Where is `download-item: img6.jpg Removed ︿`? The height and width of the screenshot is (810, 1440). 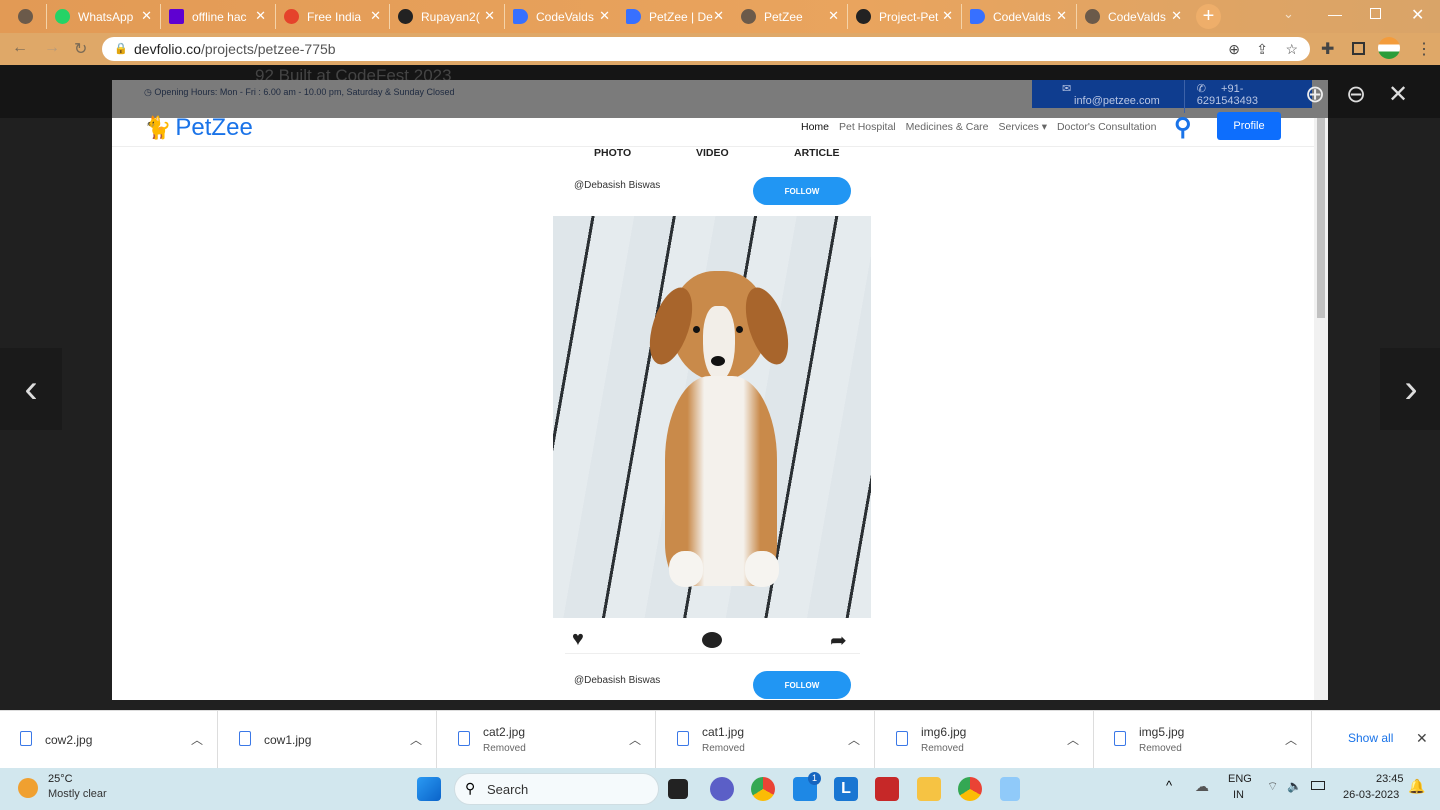 download-item: img6.jpg Removed ︿ is located at coordinates (985, 740).